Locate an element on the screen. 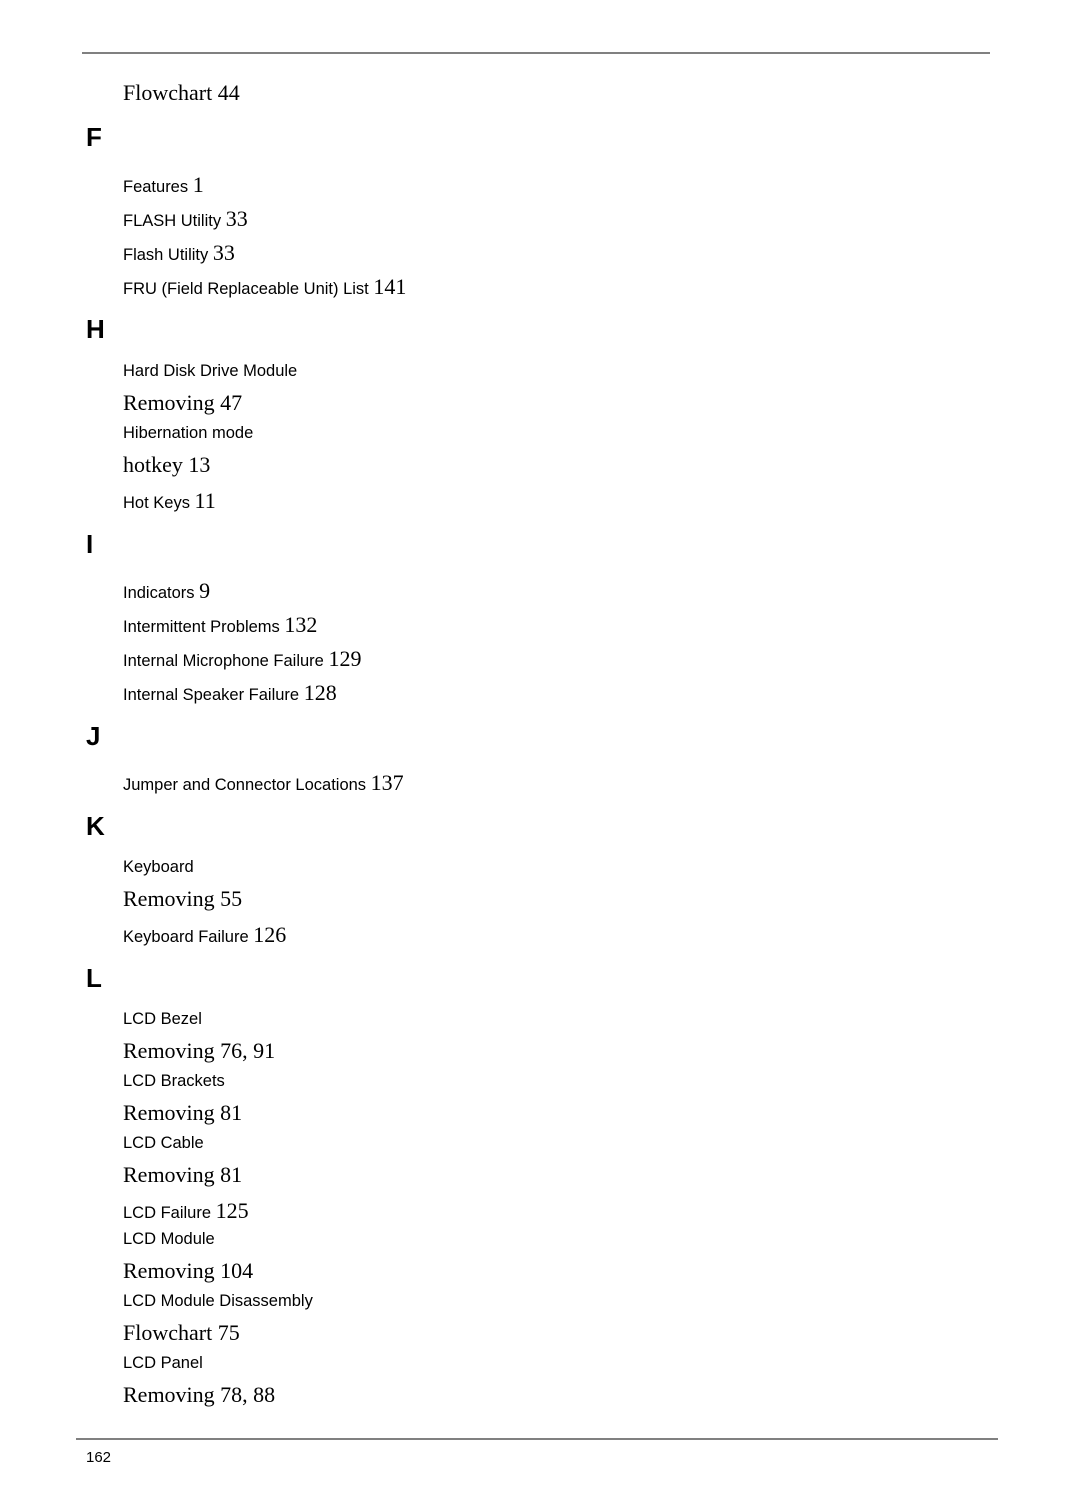 This screenshot has height=1512, width=1080. page-number: 162 is located at coordinates (99, 1457).